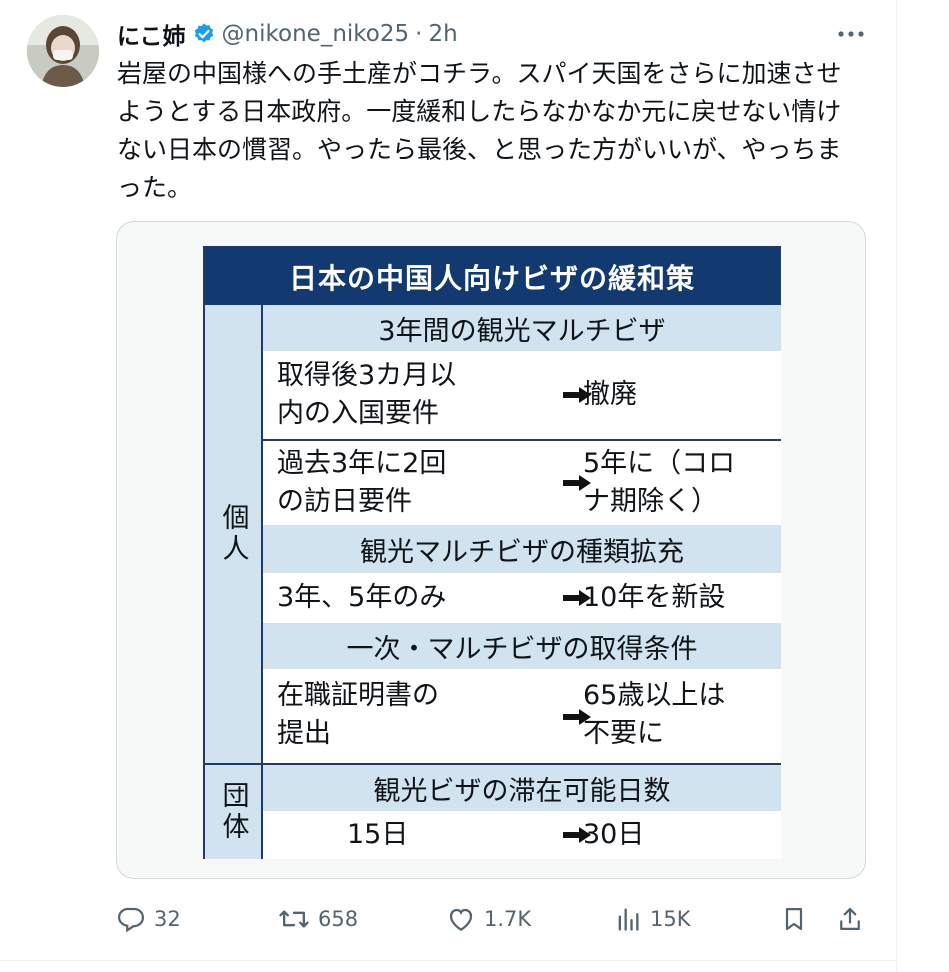 This screenshot has height=972, width=949. Describe the element at coordinates (362, 597) in the screenshot. I see `row-from: 3年、5年のみ` at that location.